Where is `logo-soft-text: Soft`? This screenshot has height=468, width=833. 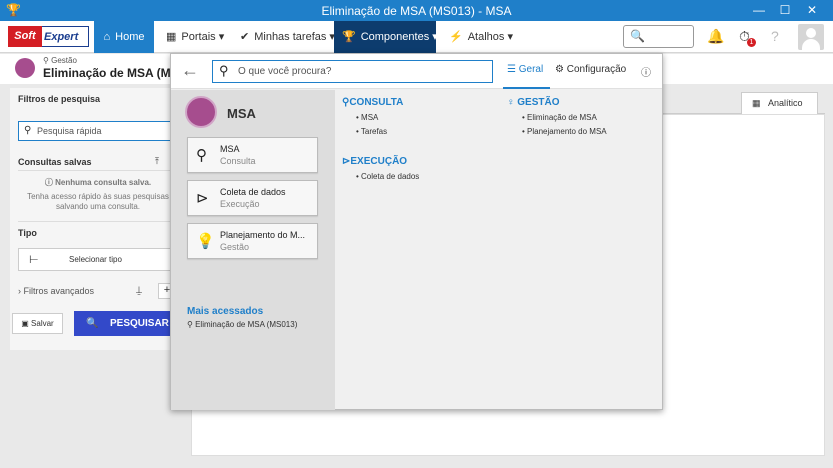 logo-soft-text: Soft is located at coordinates (25, 36).